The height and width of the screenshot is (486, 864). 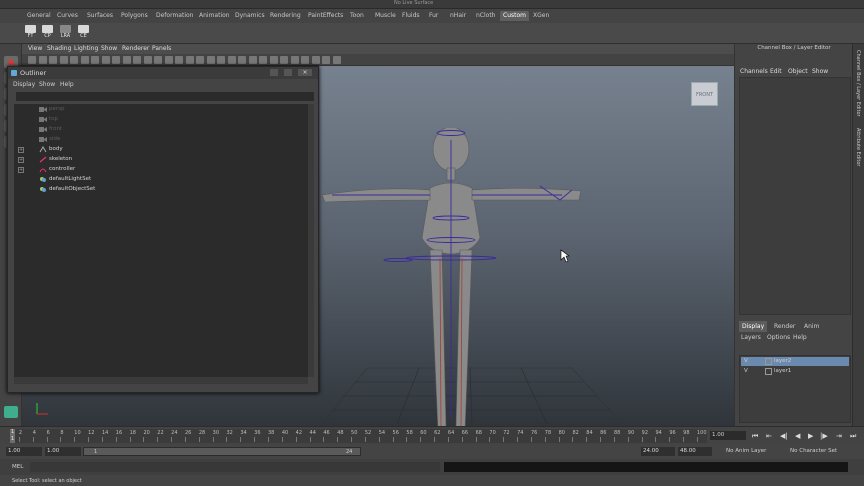 What do you see at coordinates (778, 337) in the screenshot?
I see `menu-options: Options` at bounding box center [778, 337].